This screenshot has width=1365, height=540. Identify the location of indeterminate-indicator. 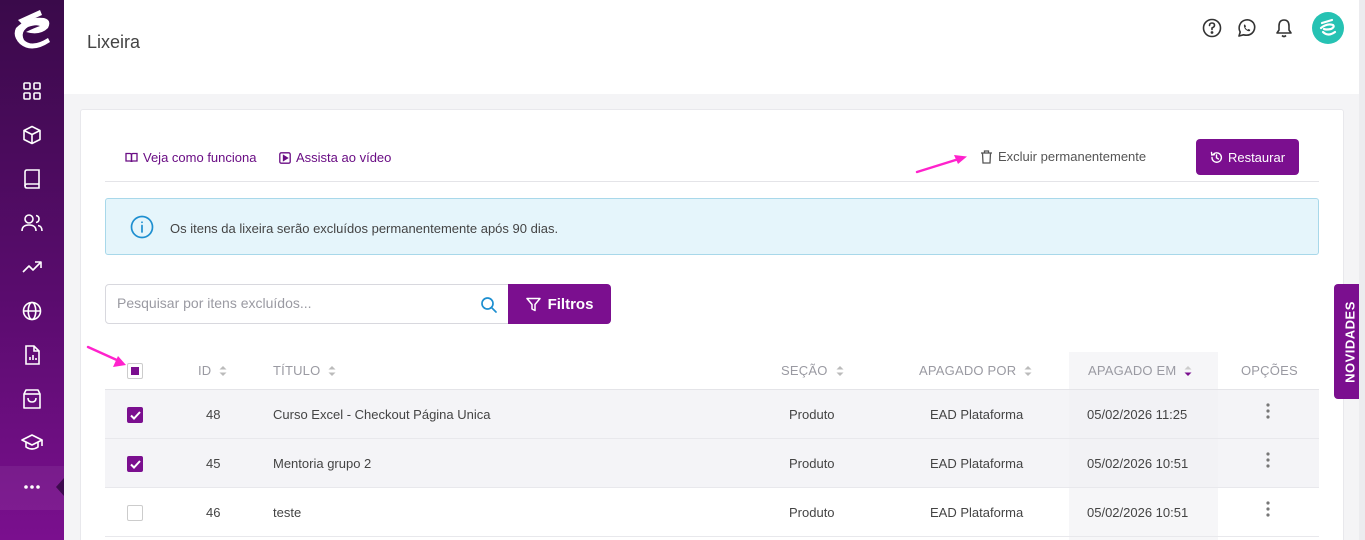
(135, 371).